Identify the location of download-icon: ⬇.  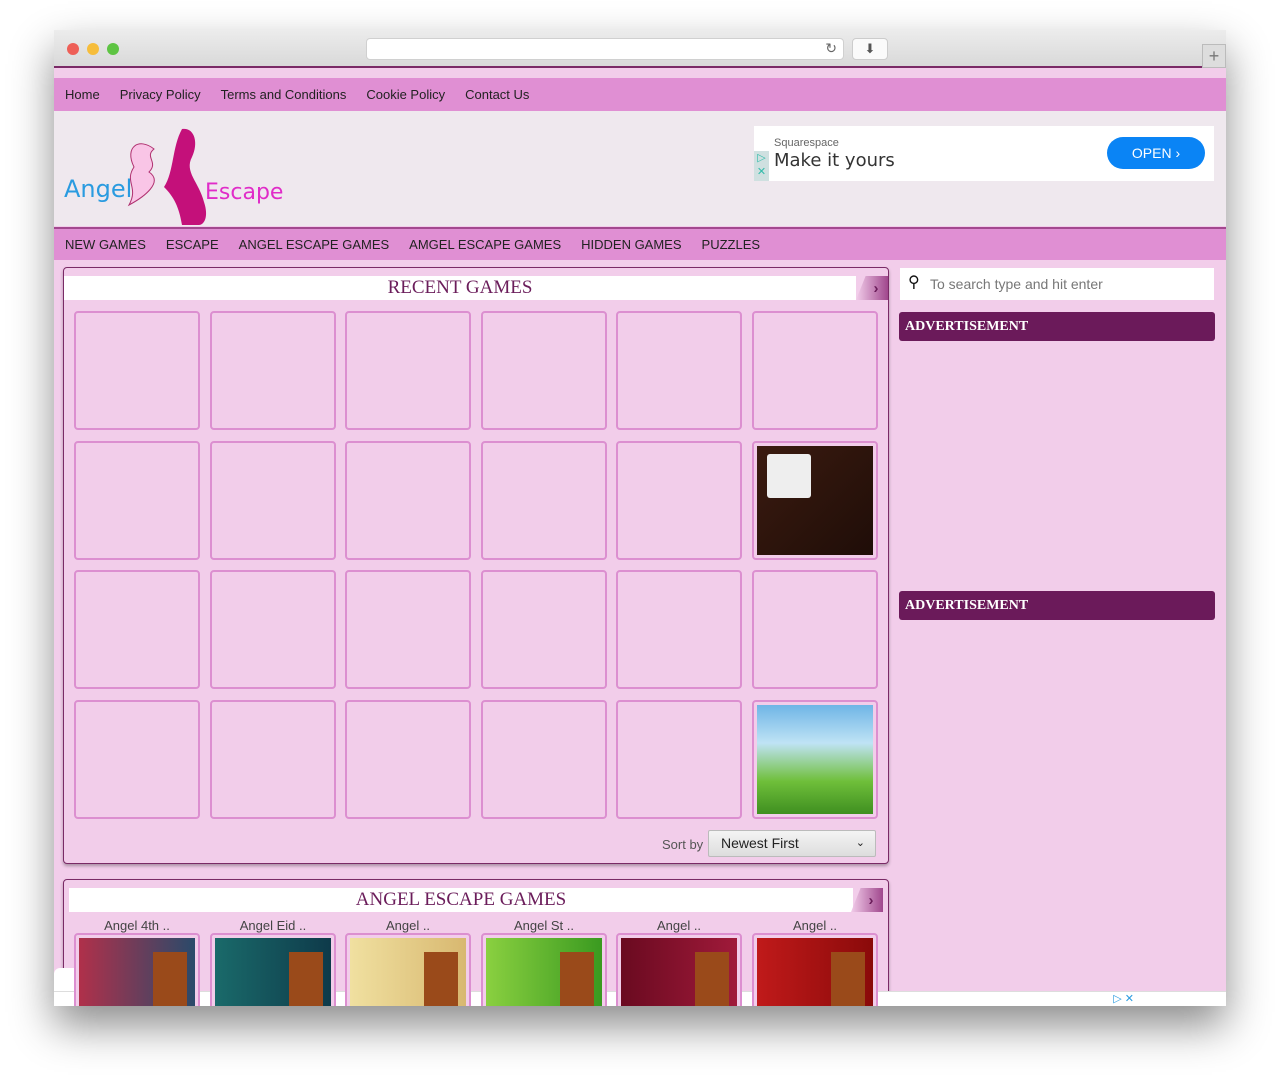
(870, 49).